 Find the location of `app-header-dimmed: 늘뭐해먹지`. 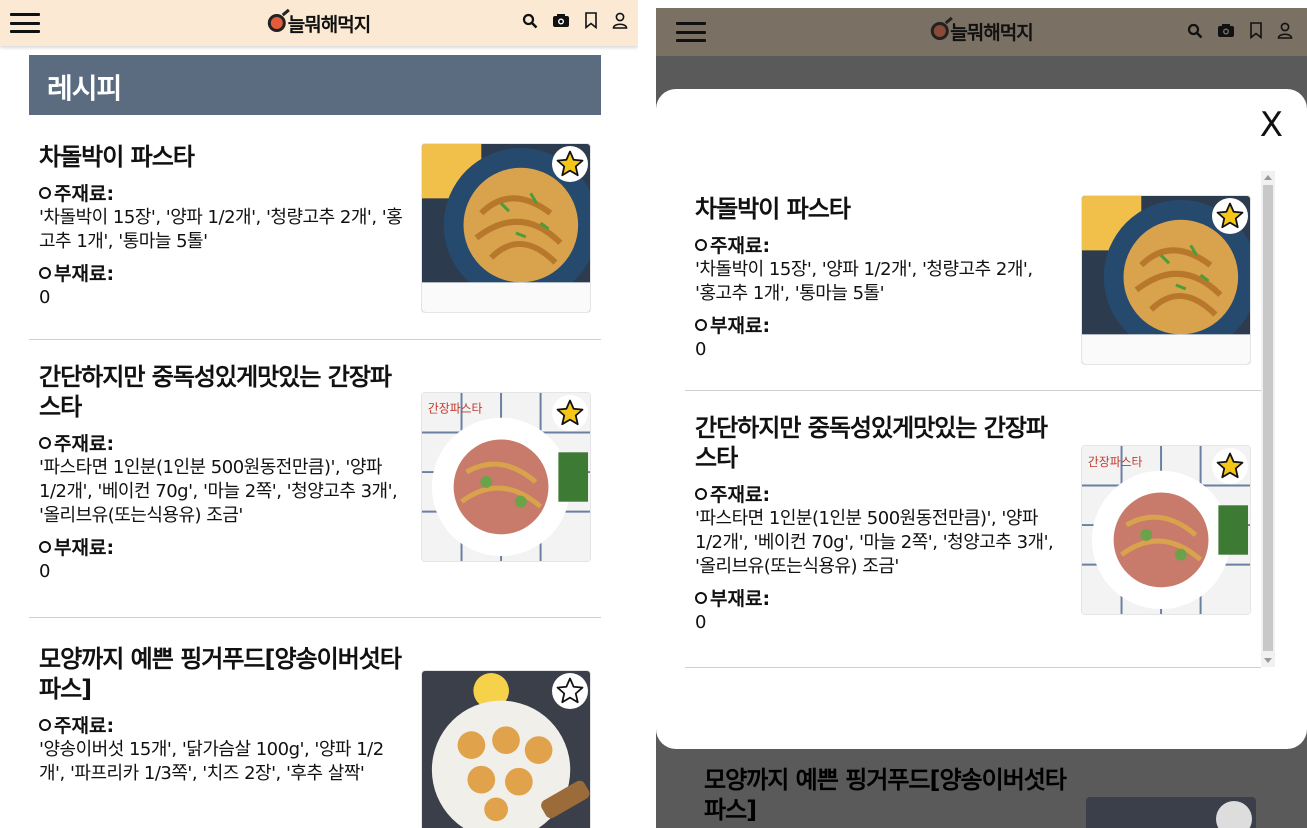

app-header-dimmed: 늘뭐해먹지 is located at coordinates (981, 32).